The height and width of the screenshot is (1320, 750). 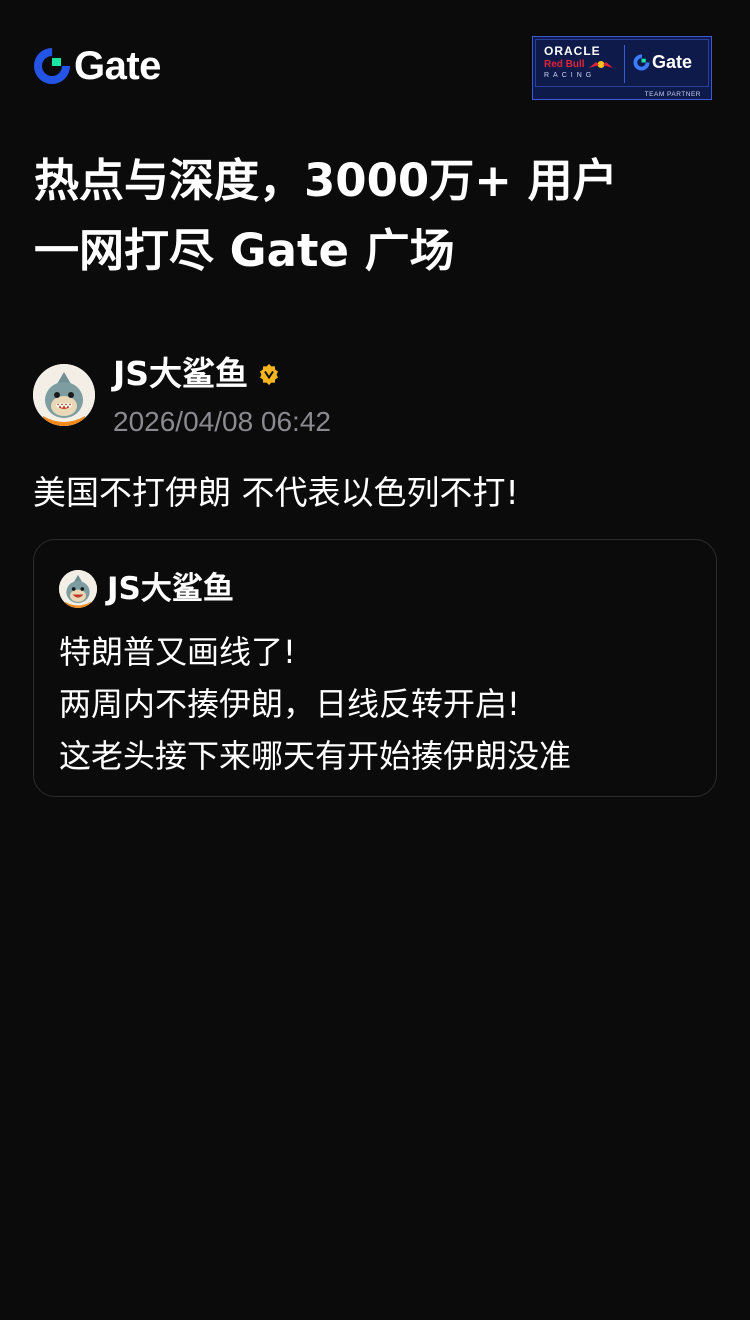 I want to click on gate-logo: Gate, so click(x=97, y=66).